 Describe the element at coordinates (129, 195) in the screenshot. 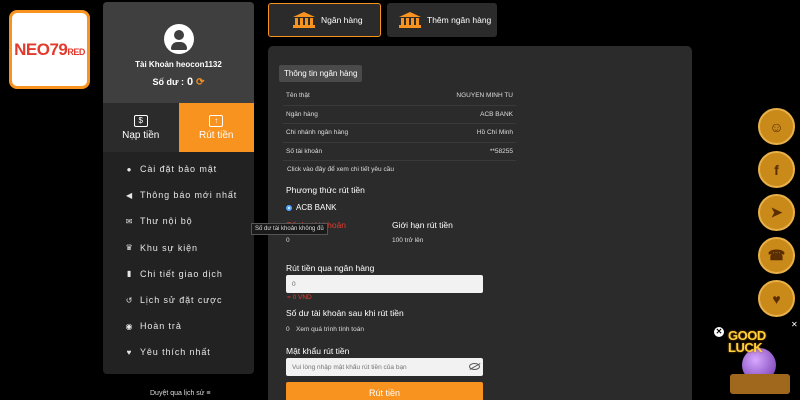

I see `megaphone-icon: ◀` at that location.